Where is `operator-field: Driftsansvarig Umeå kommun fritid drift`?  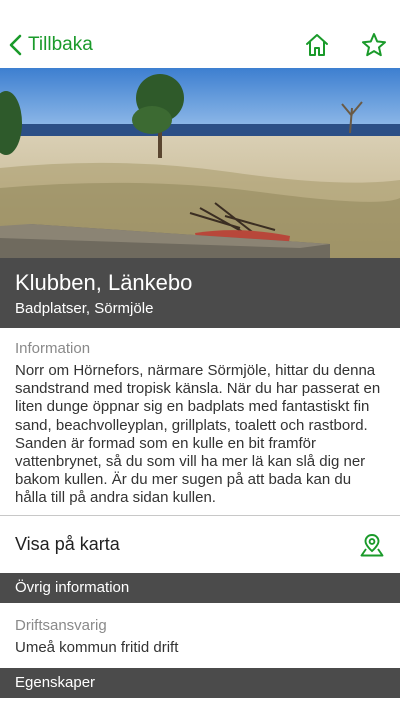
operator-field: Driftsansvarig Umeå kommun fritid drift is located at coordinates (200, 630).